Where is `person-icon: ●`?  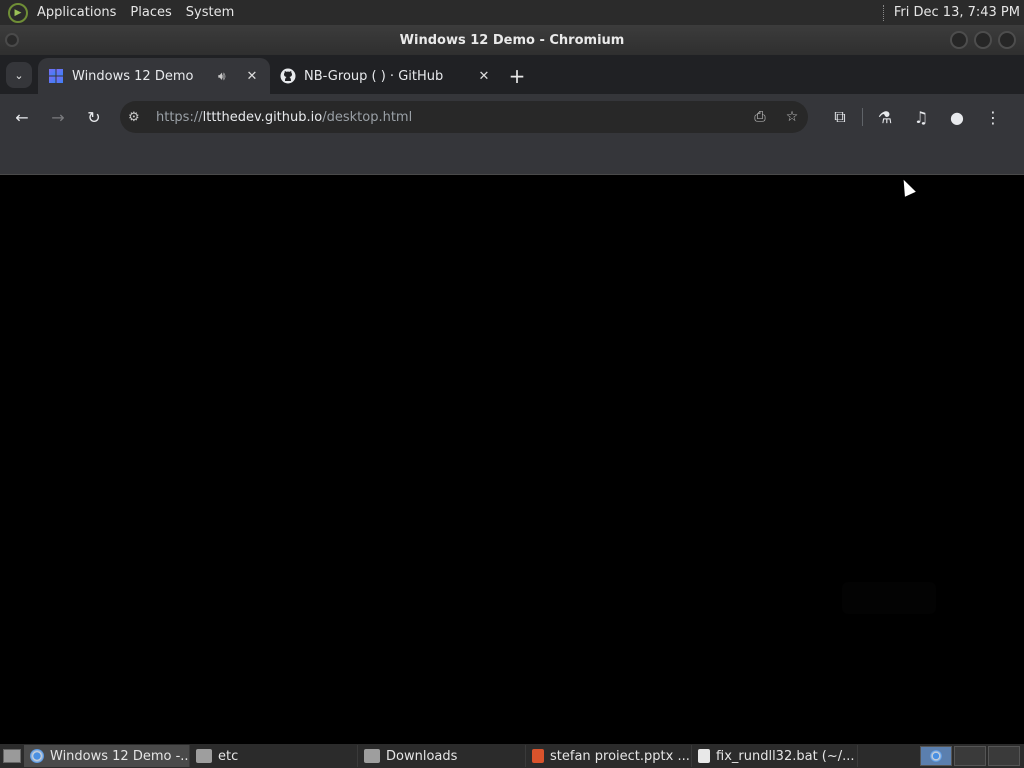 person-icon: ● is located at coordinates (957, 117).